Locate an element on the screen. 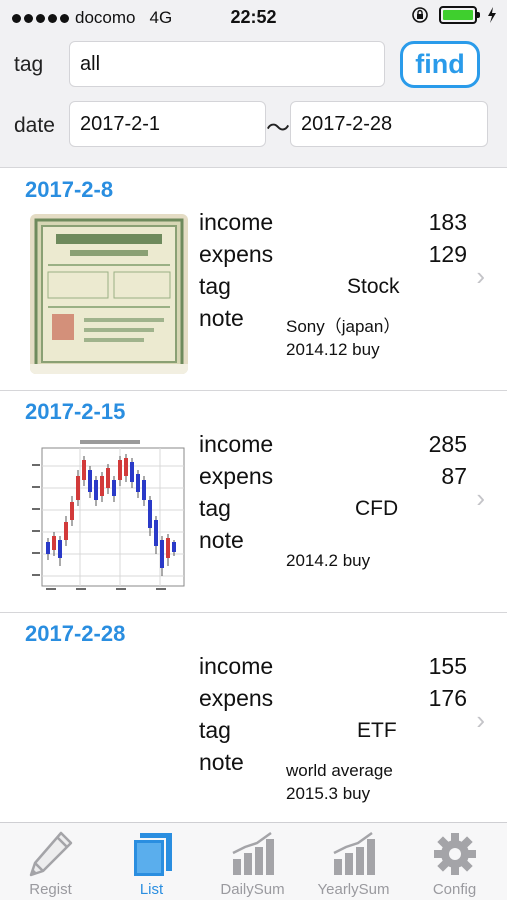 This screenshot has width=507, height=900. date-from-input: 2017-2-1 is located at coordinates (167, 124).